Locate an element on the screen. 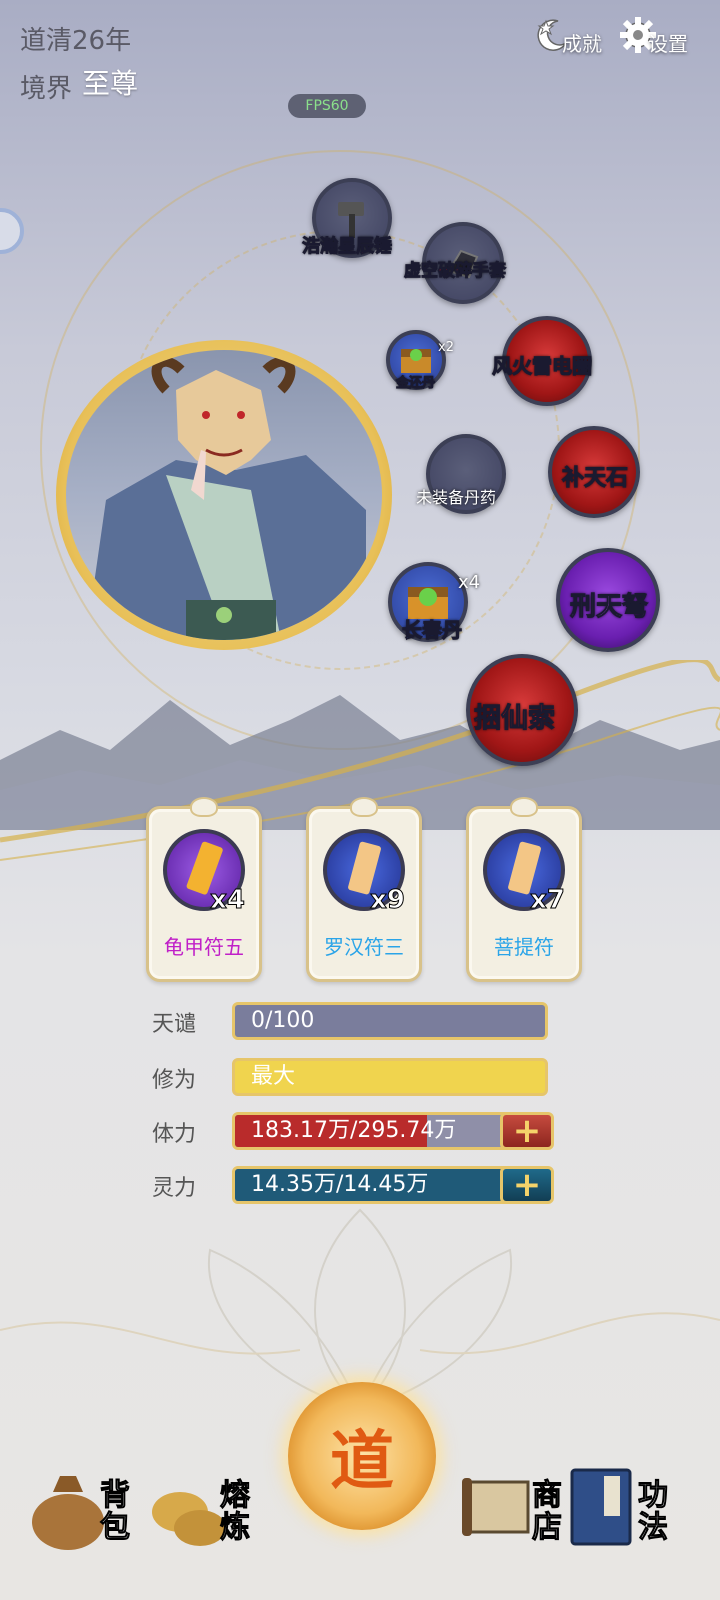 The image size is (720, 1600). treasure-chest-icon is located at coordinates (416, 361).